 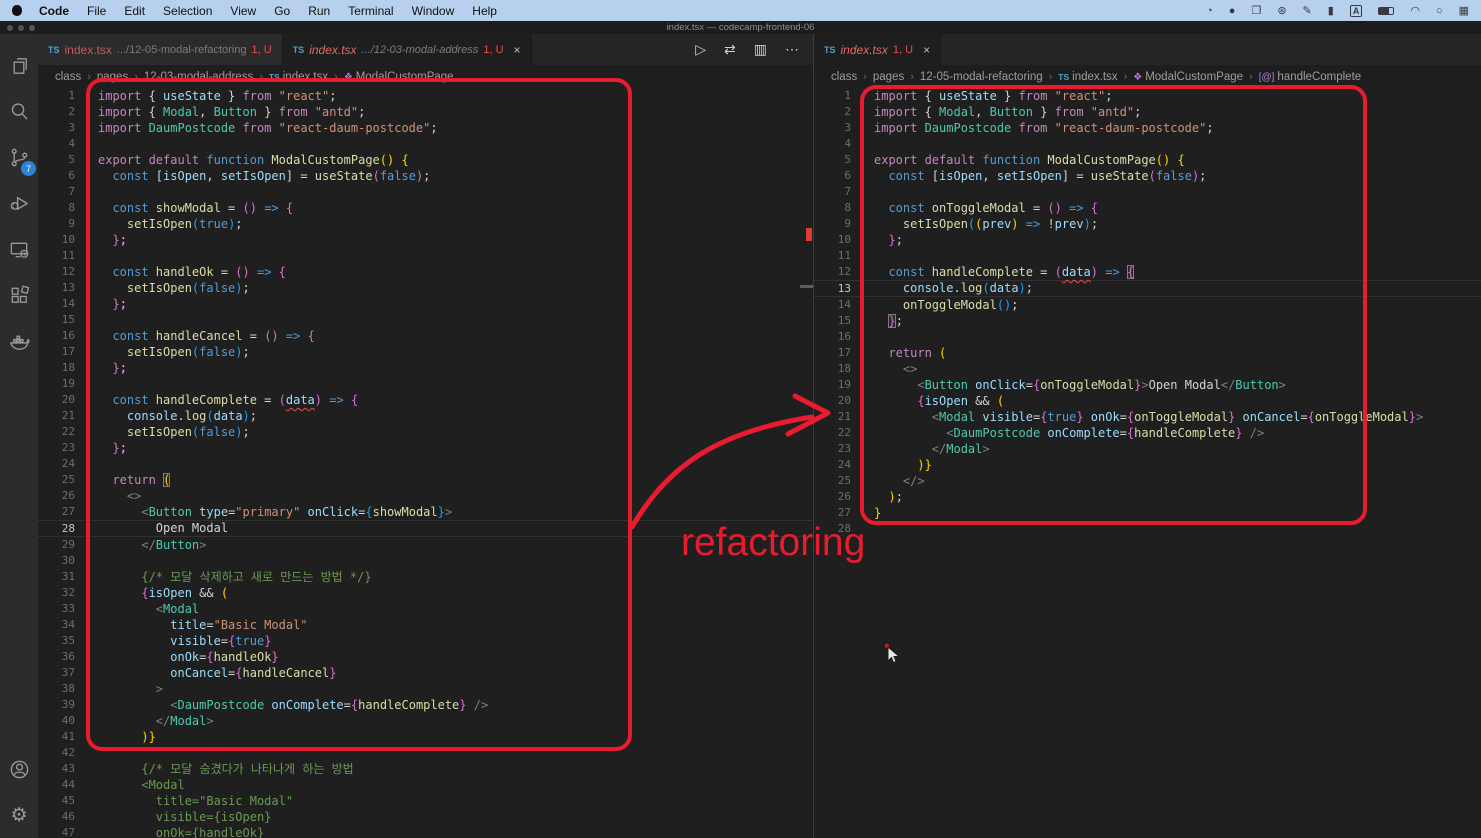 I want to click on code-line-17: 17 setIsOpen(false);, so click(x=425, y=352).